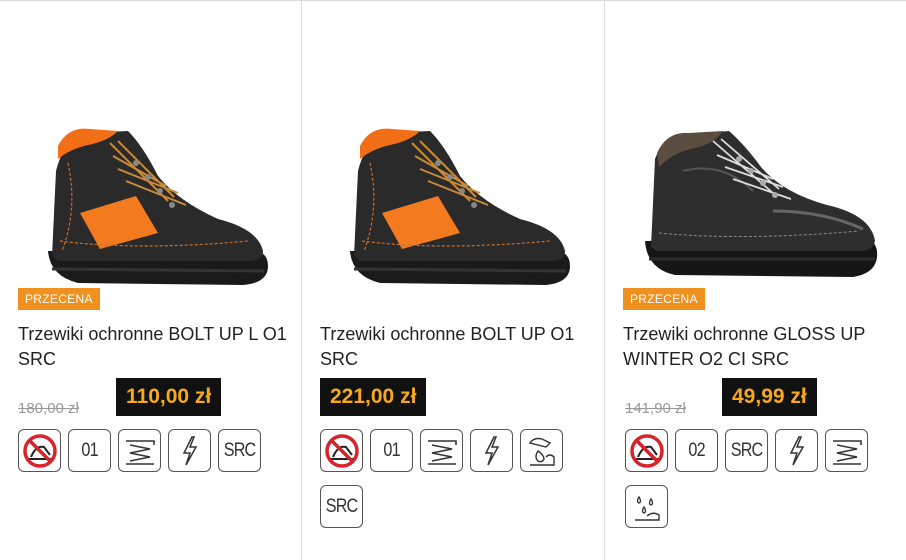 The image size is (906, 560). Describe the element at coordinates (169, 397) in the screenshot. I see `price: 110,00 zł` at that location.